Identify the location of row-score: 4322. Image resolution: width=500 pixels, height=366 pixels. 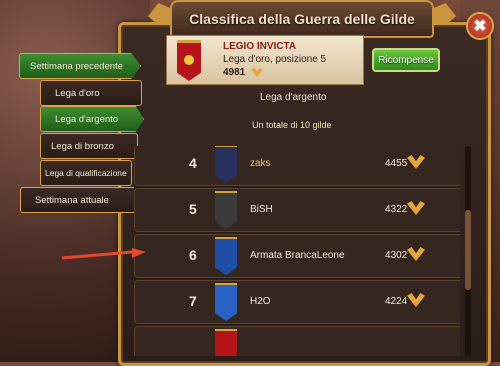
(396, 209).